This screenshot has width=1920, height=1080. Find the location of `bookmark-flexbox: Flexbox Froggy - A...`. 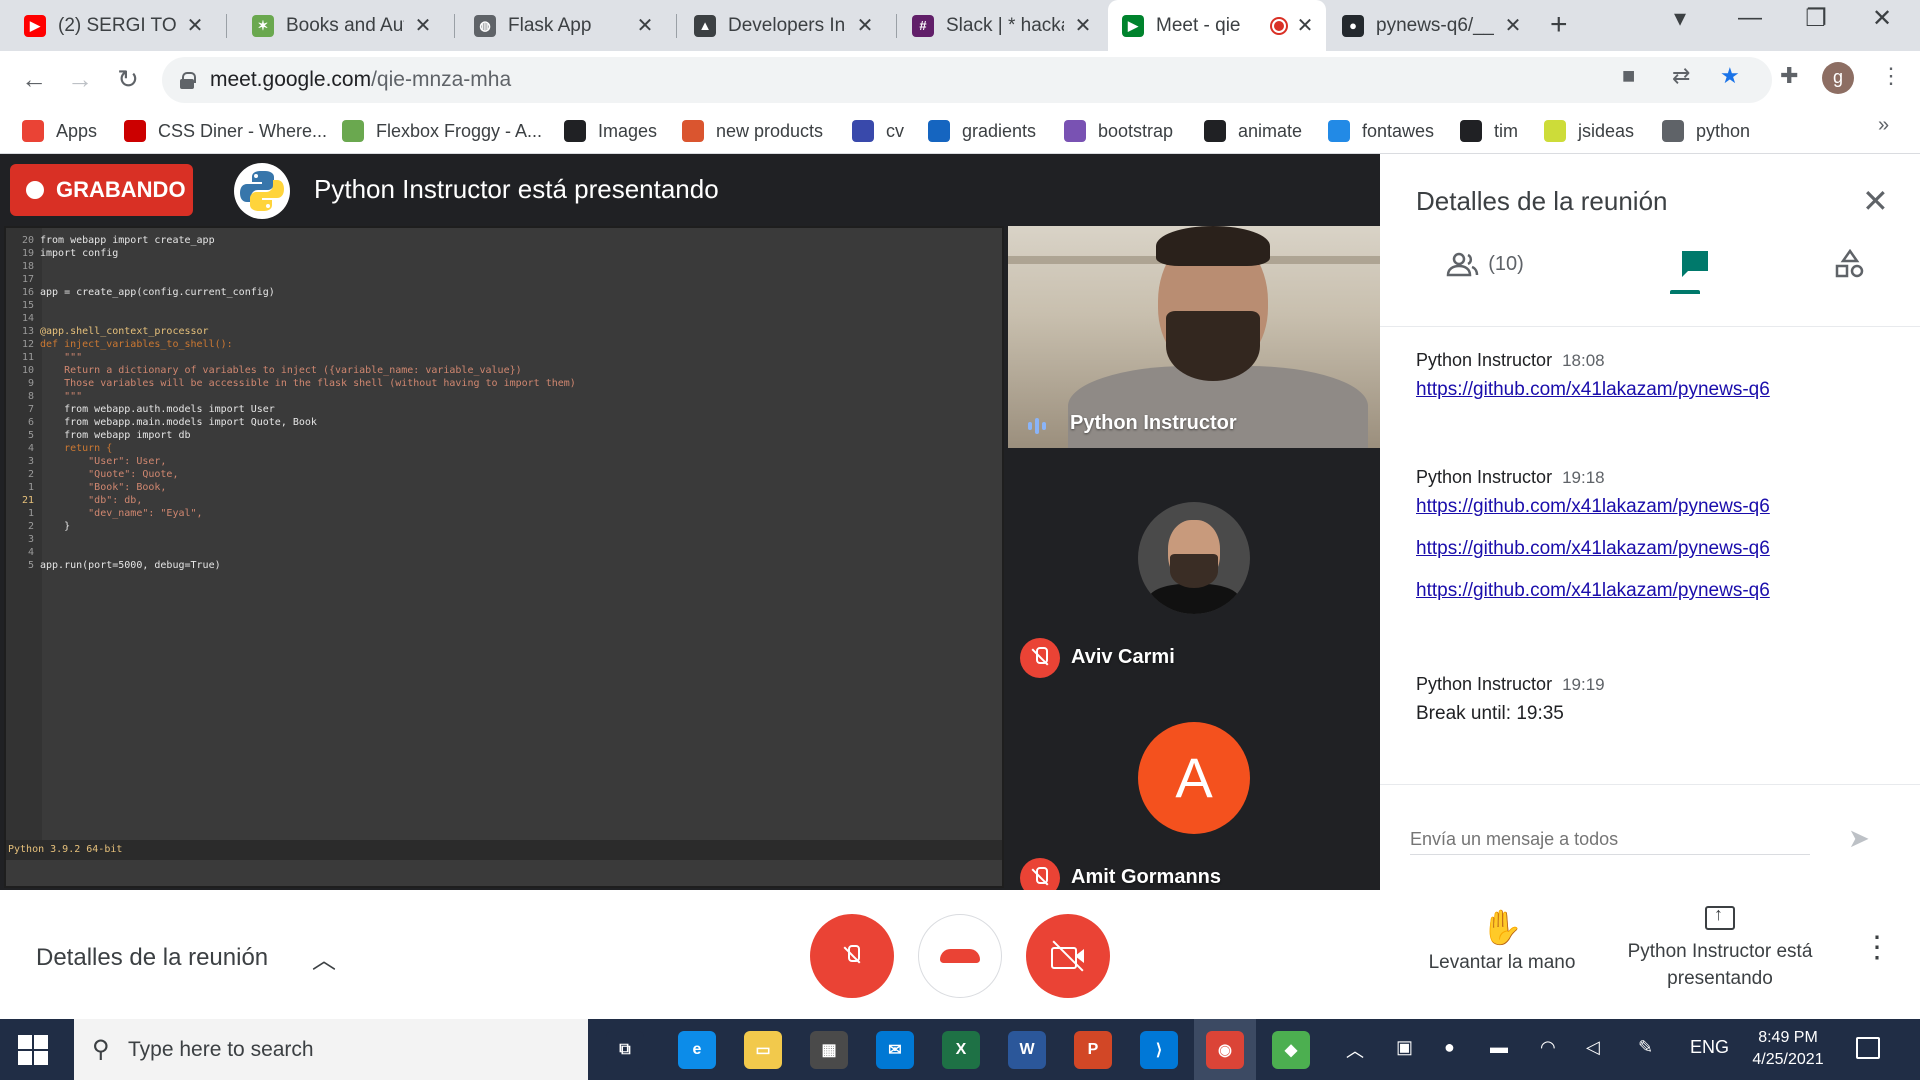

bookmark-flexbox: Flexbox Froggy - A... is located at coordinates (442, 131).